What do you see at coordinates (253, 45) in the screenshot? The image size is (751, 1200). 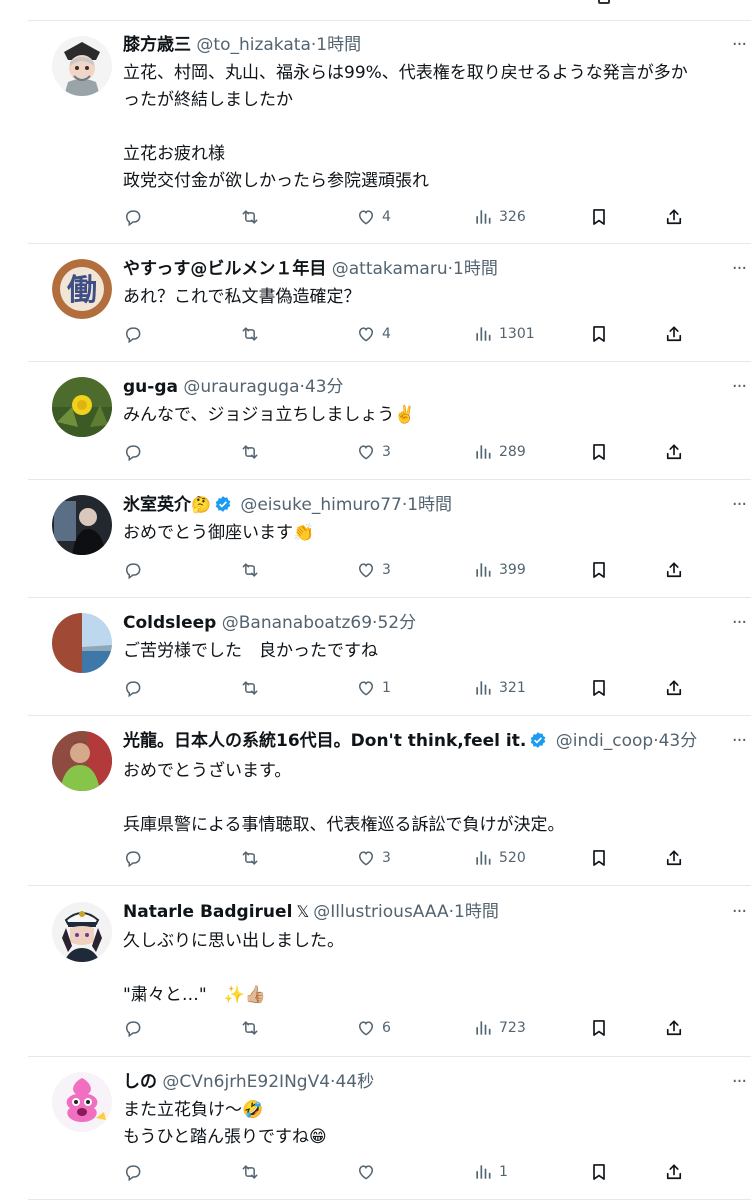 I see `user-handle: @to_hizakata` at bounding box center [253, 45].